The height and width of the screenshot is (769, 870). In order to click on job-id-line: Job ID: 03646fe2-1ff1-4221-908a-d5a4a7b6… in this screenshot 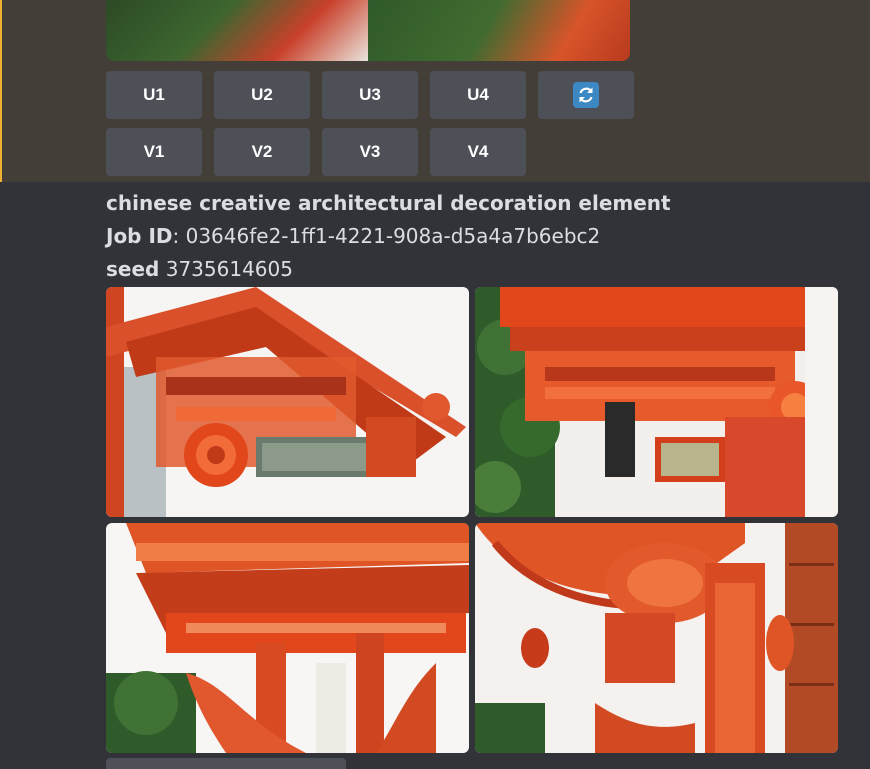, I will do `click(388, 236)`.